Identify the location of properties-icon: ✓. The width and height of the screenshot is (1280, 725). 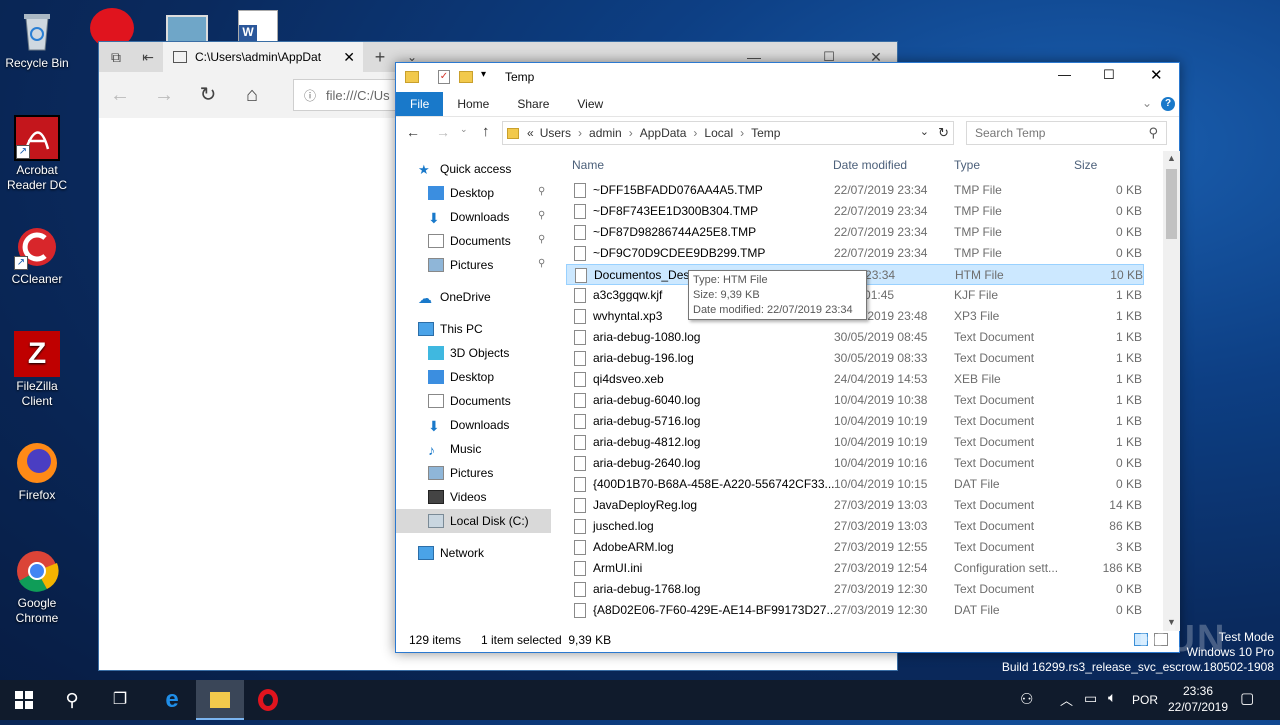
(444, 77).